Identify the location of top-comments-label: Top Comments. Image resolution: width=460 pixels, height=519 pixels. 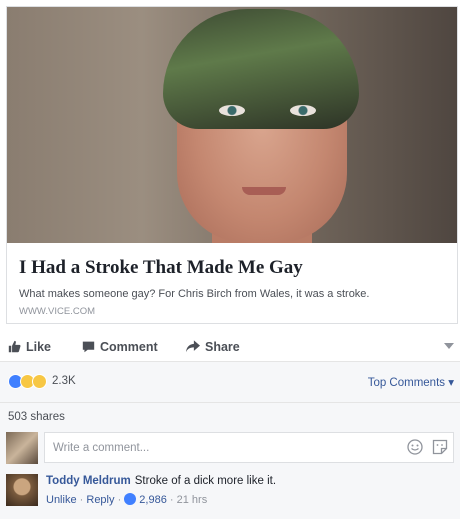
(406, 383).